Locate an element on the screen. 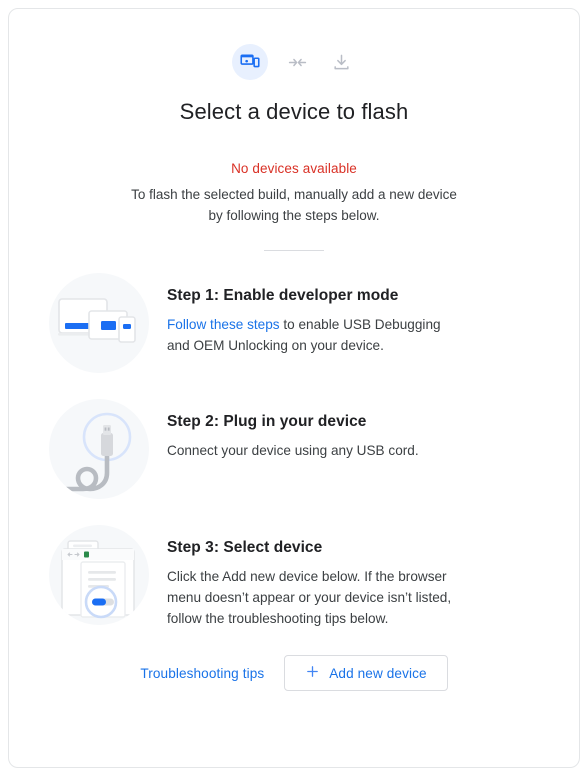 The image size is (588, 776). step-title: Step 3: Select device is located at coordinates (245, 547).